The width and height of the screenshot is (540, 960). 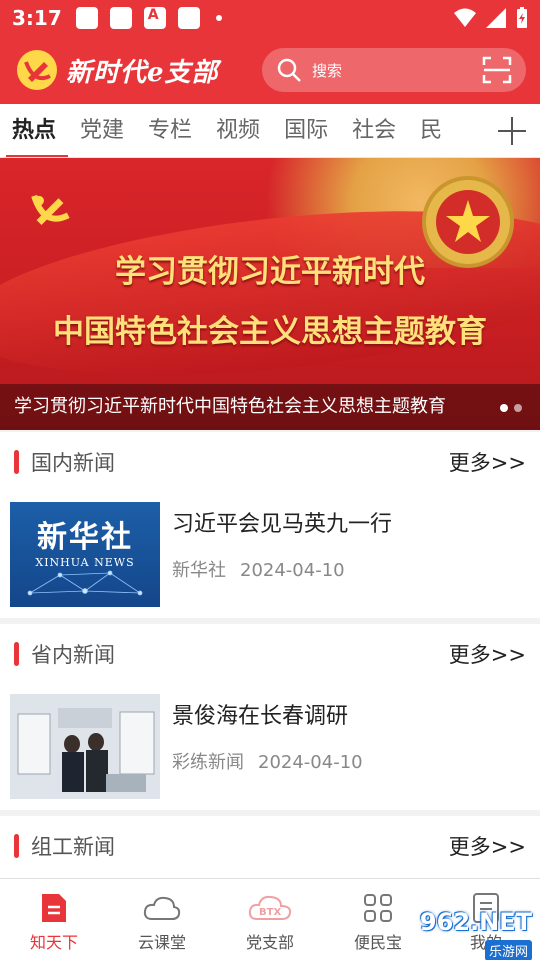 What do you see at coordinates (170, 130) in the screenshot?
I see `tab-columns: 专栏` at bounding box center [170, 130].